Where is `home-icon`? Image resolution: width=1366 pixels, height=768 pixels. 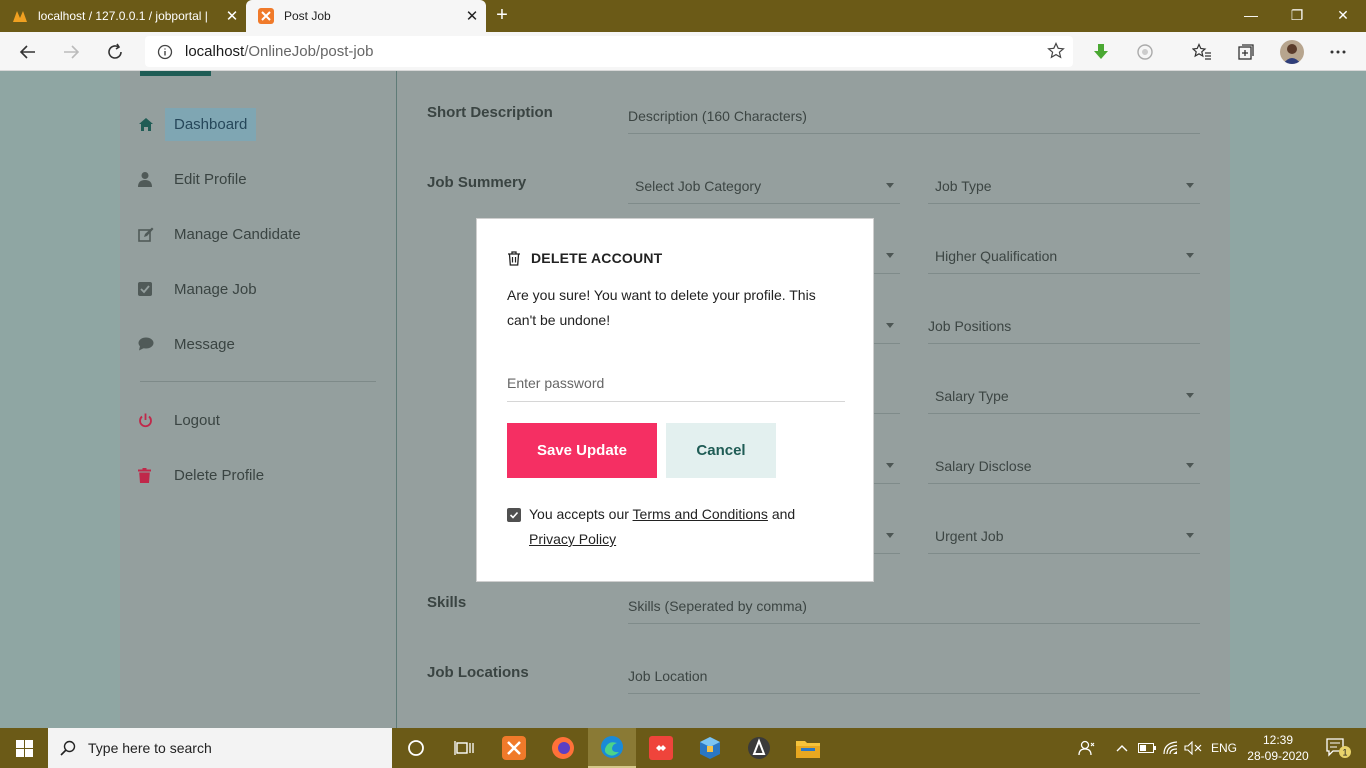
home-icon is located at coordinates (150, 124).